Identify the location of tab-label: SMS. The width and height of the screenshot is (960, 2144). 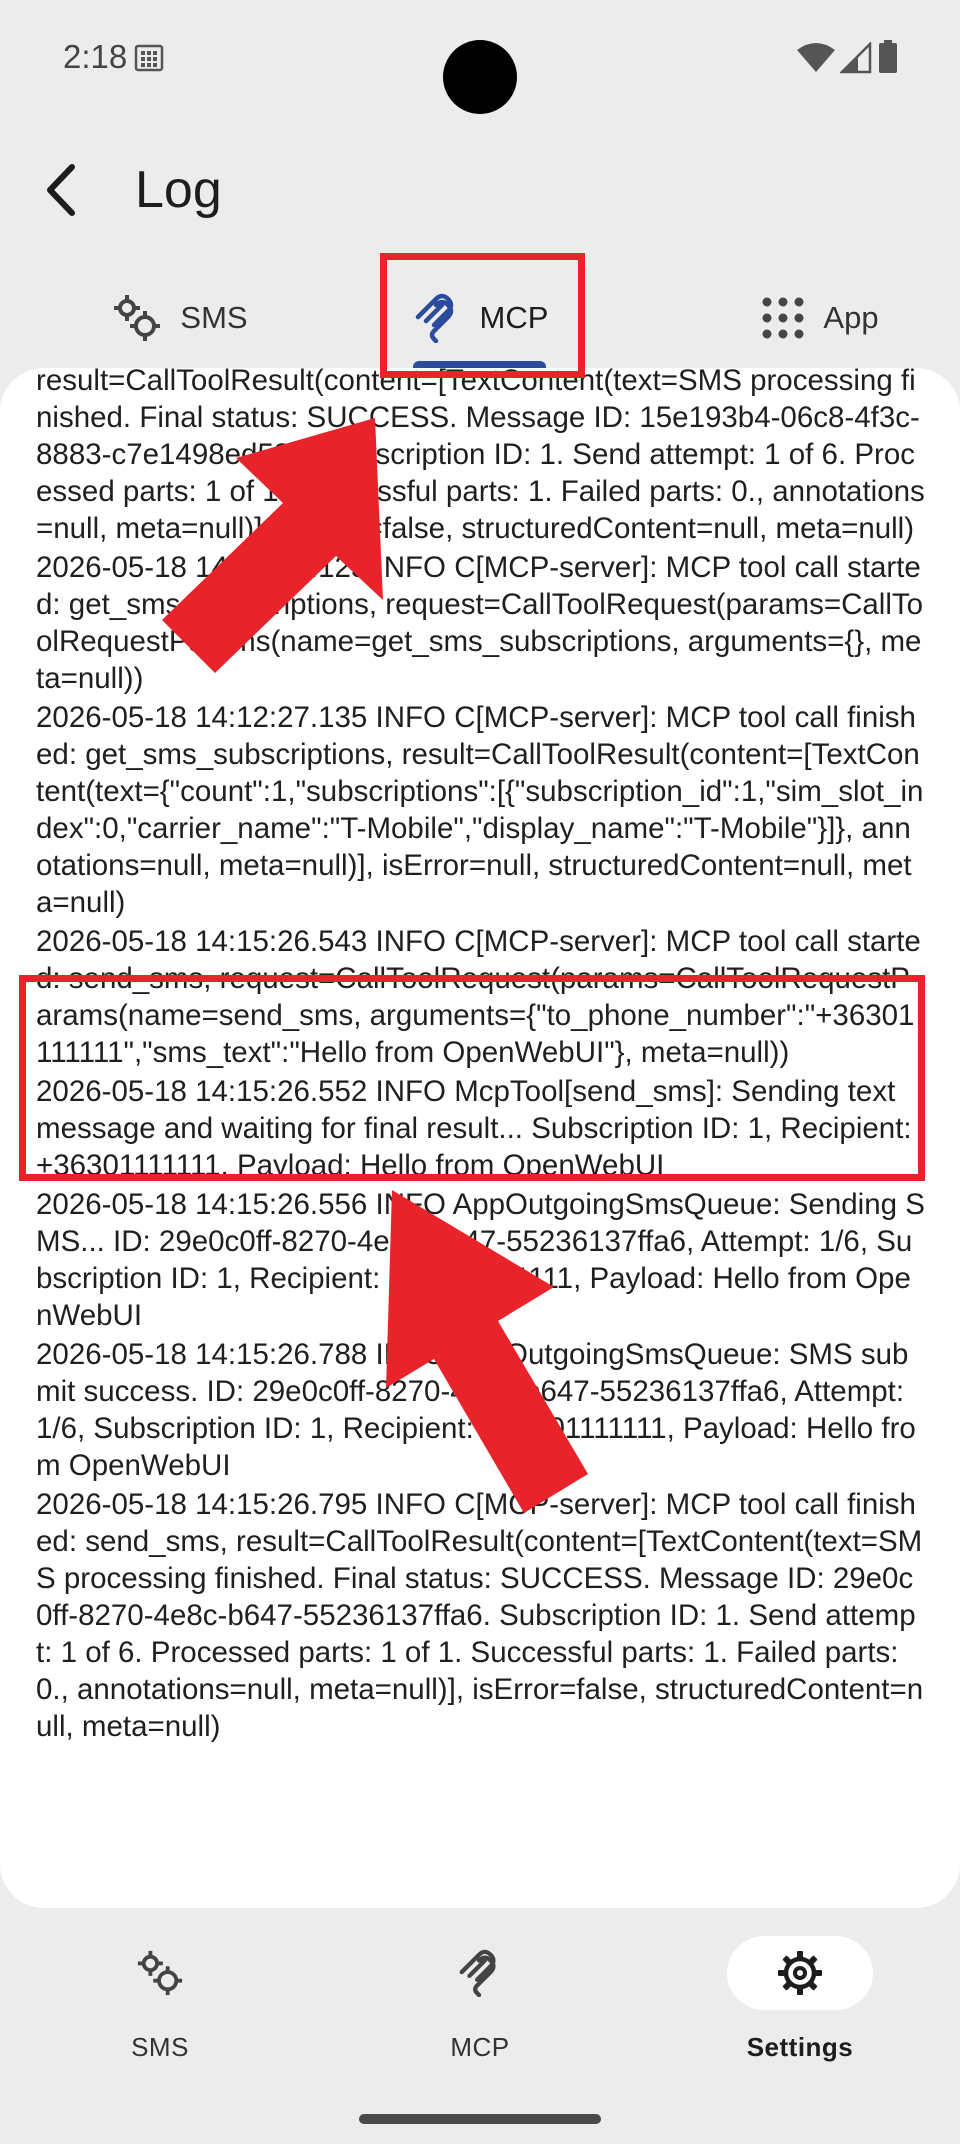
(214, 317).